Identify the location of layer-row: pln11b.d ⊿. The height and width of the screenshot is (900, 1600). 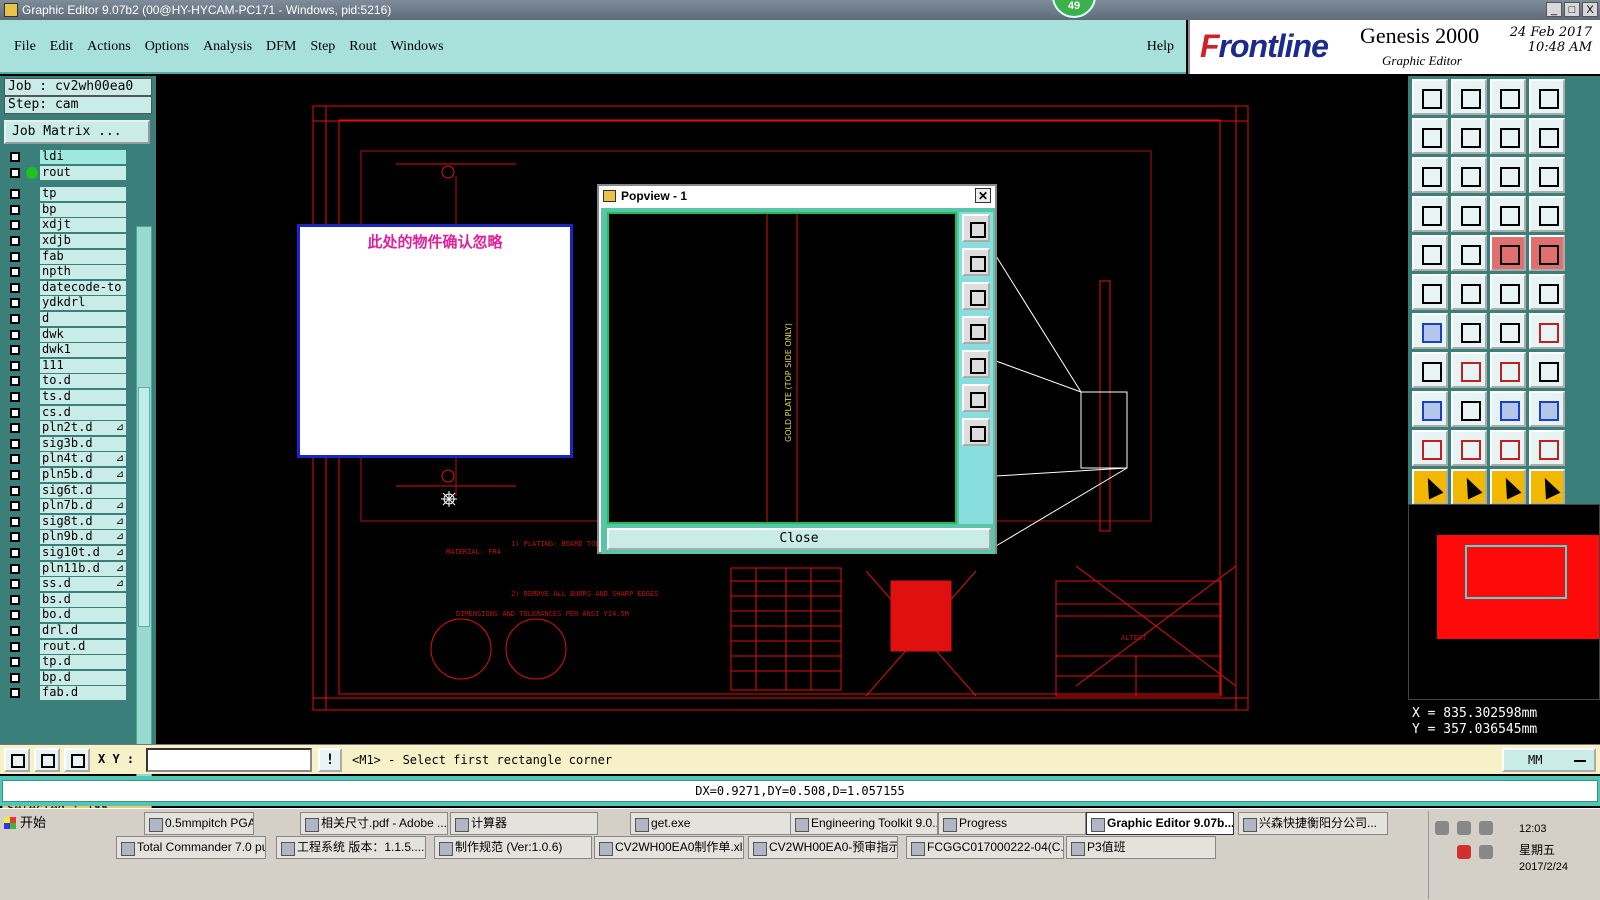
(65, 568).